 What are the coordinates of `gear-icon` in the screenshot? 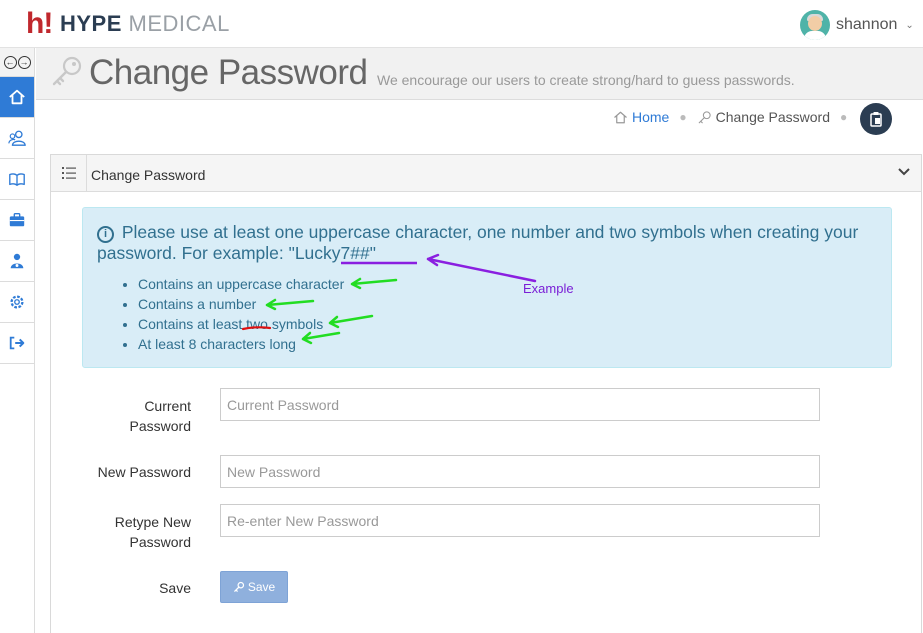 It's located at (17, 302).